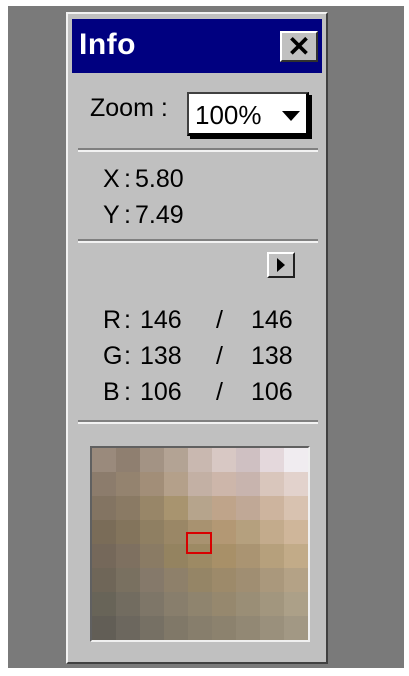 The image size is (409, 676). I want to click on g-label: G, so click(113, 356).